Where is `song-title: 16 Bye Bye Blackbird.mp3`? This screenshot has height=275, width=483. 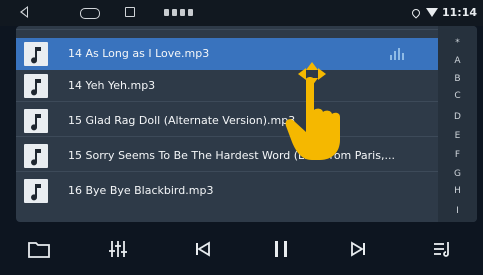 song-title: 16 Bye Bye Blackbird.mp3 is located at coordinates (141, 190).